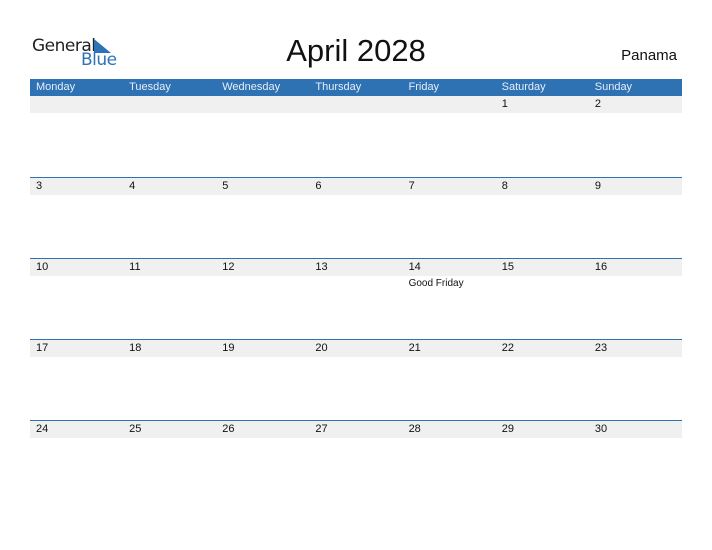 The image size is (712, 550). I want to click on day-number: 25, so click(135, 429).